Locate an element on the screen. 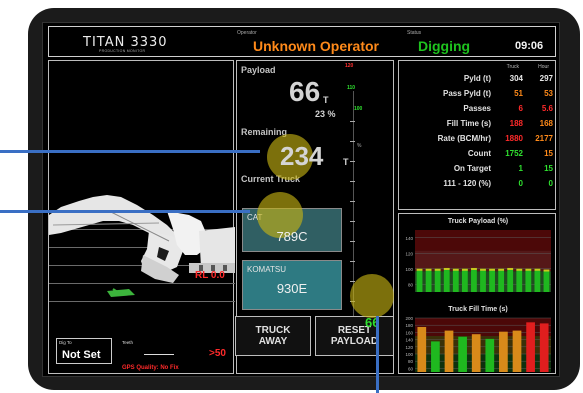 The width and height of the screenshot is (583, 393). stat-label: On Target is located at coordinates (472, 168).